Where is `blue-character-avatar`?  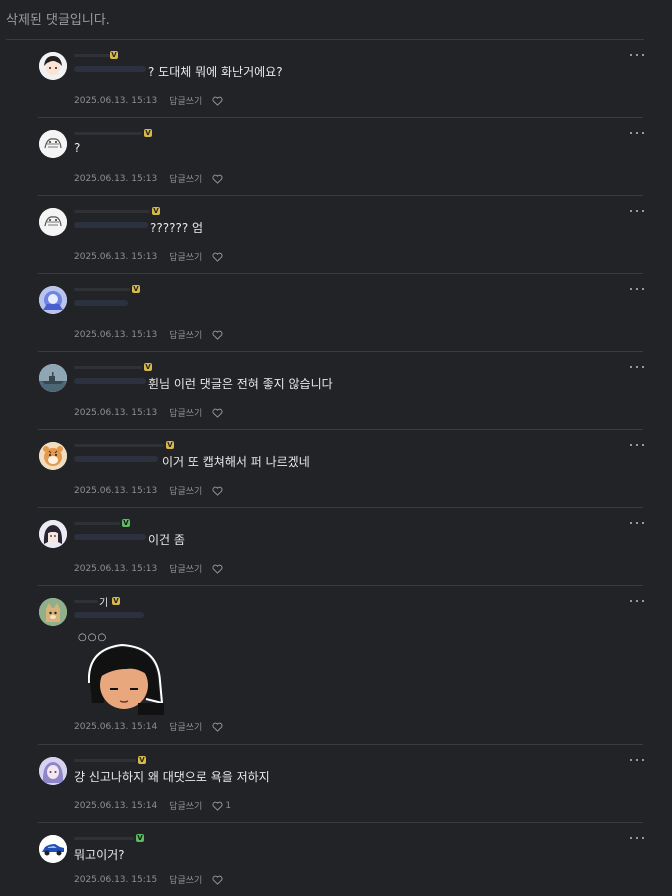
blue-character-avatar is located at coordinates (53, 300).